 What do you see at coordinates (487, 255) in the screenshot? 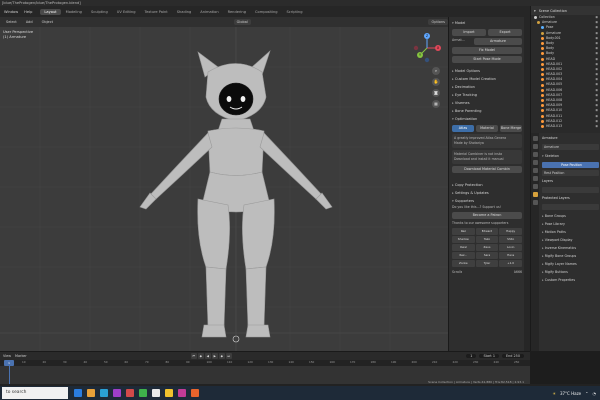
I see `supporter-button: Sara` at bounding box center [487, 255].